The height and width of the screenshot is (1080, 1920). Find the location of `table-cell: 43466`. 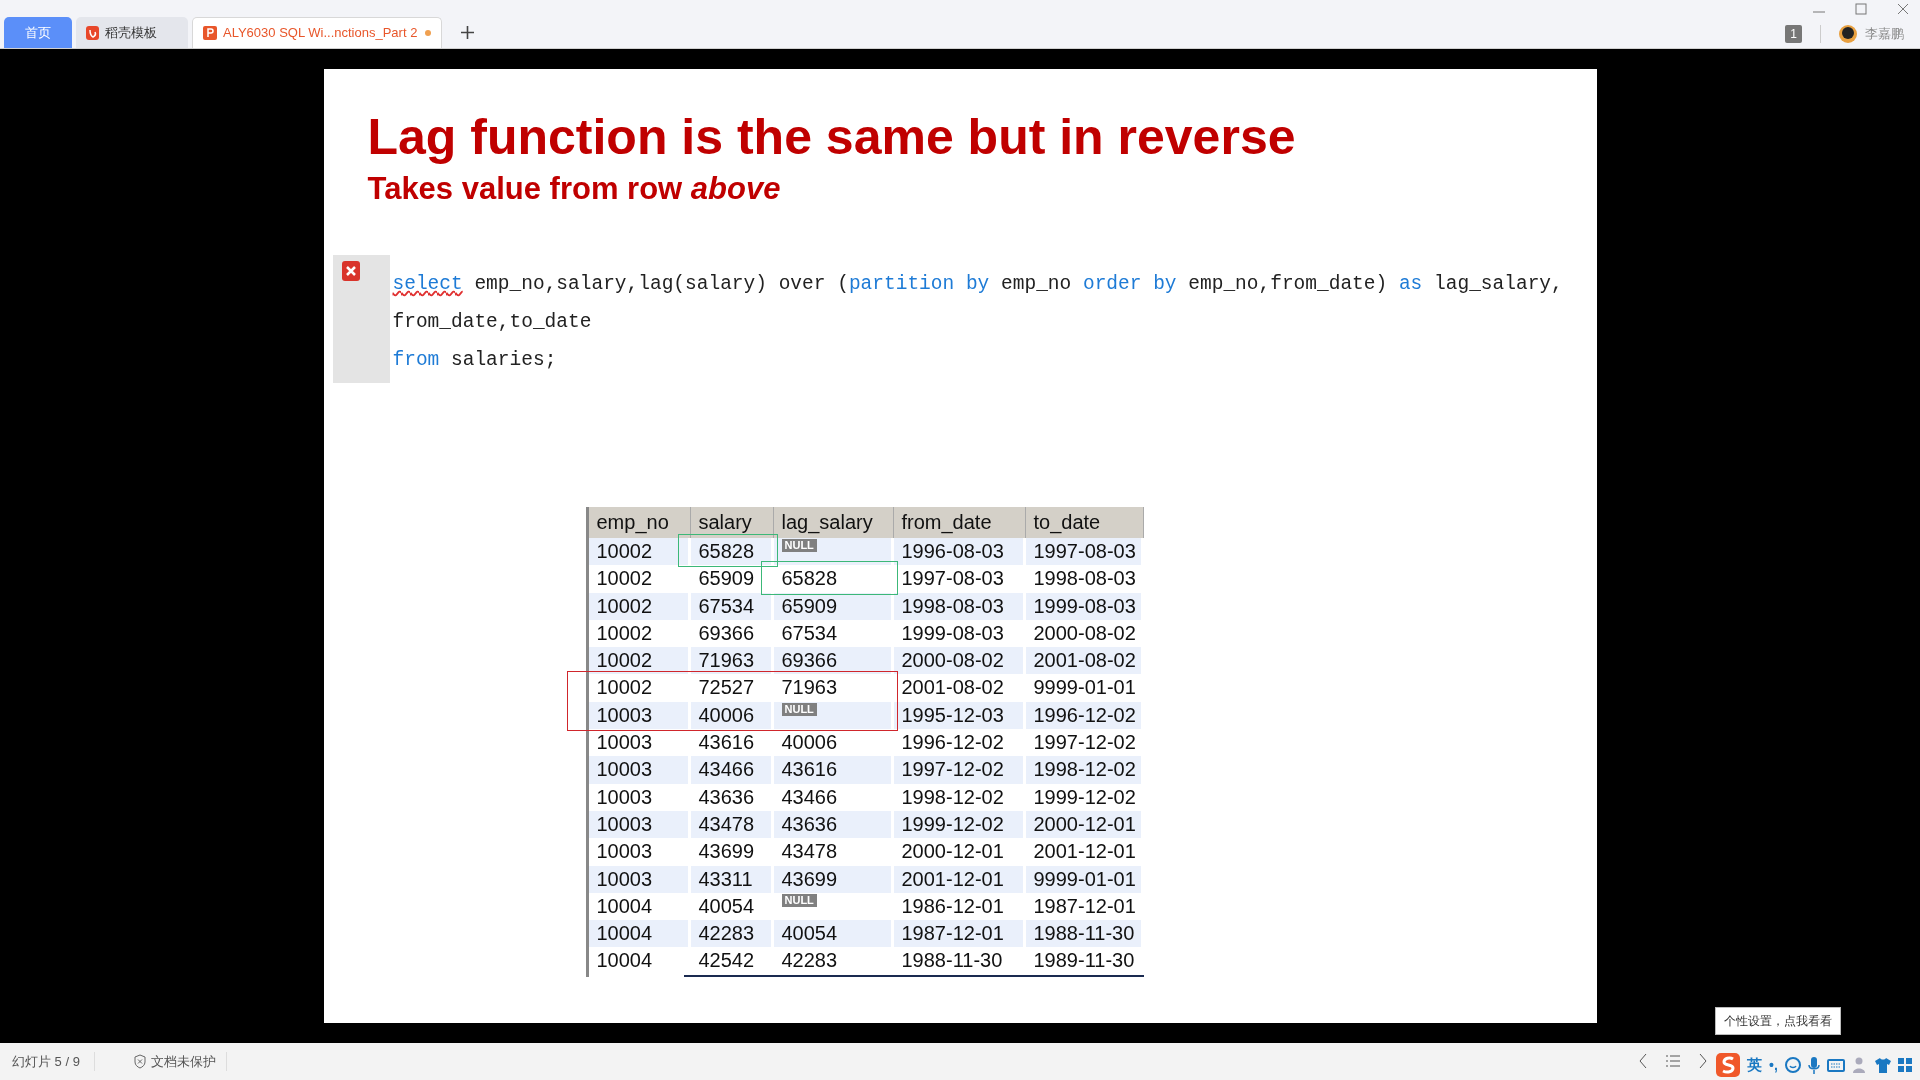

table-cell: 43466 is located at coordinates (732, 770).